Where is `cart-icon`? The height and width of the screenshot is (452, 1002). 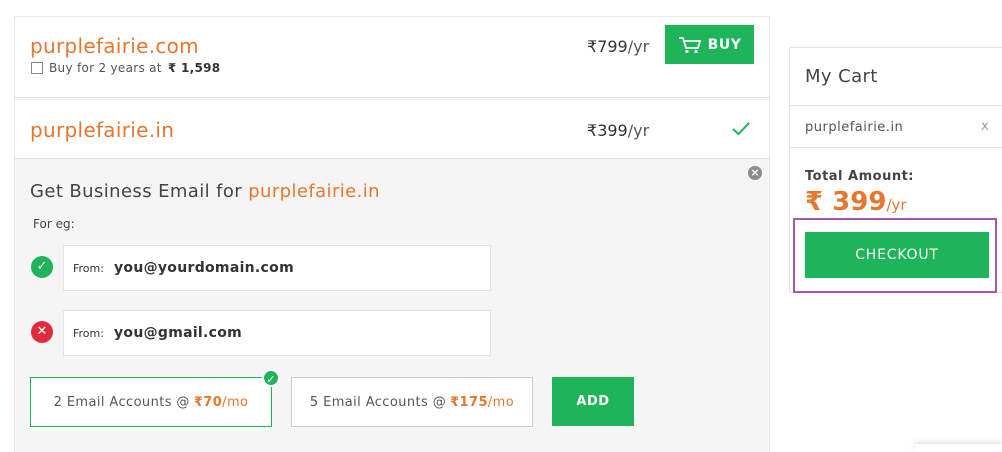
cart-icon is located at coordinates (689, 44).